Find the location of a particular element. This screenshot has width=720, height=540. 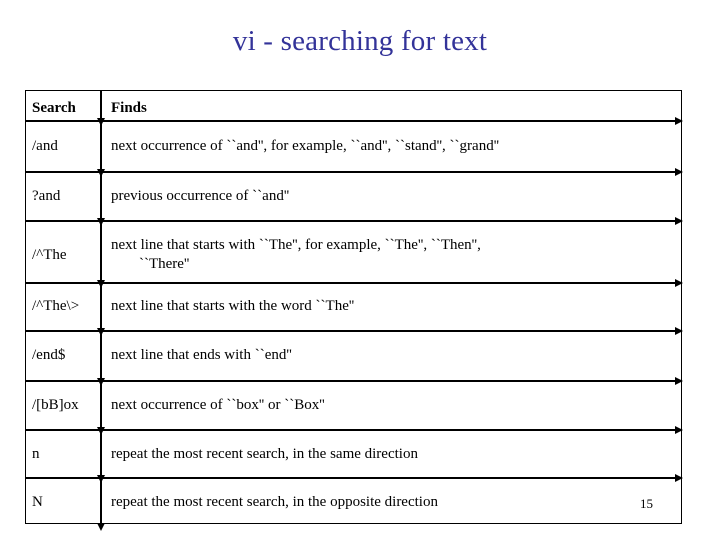

table-row-search-term: /end$ is located at coordinates (49, 355).